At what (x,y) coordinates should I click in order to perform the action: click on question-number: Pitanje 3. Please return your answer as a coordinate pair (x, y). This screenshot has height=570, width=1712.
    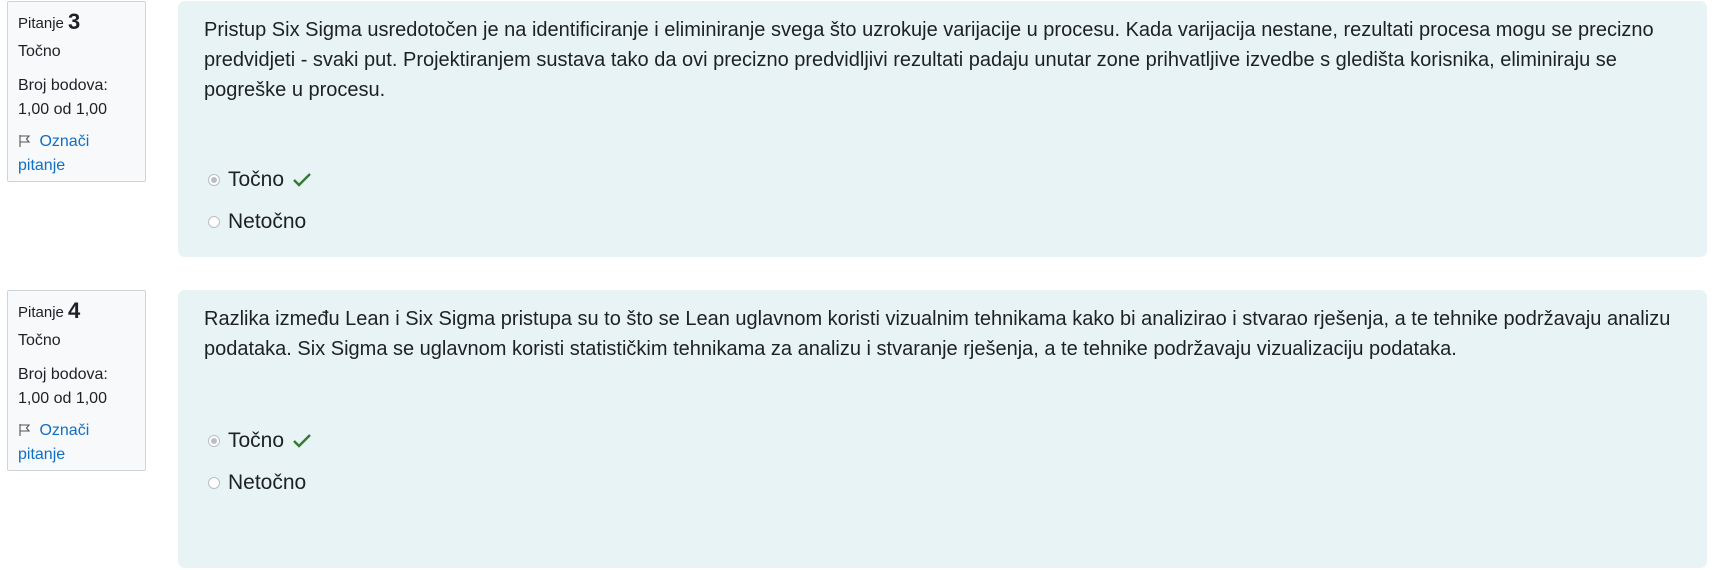
    Looking at the image, I should click on (76, 23).